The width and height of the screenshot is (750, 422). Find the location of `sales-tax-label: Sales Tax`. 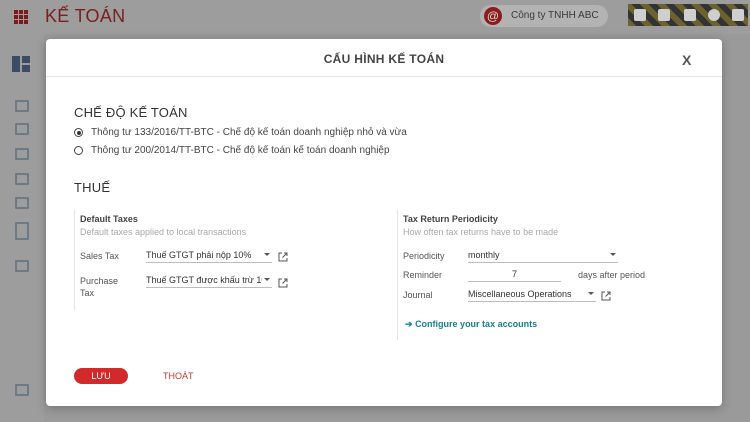

sales-tax-label: Sales Tax is located at coordinates (99, 256).